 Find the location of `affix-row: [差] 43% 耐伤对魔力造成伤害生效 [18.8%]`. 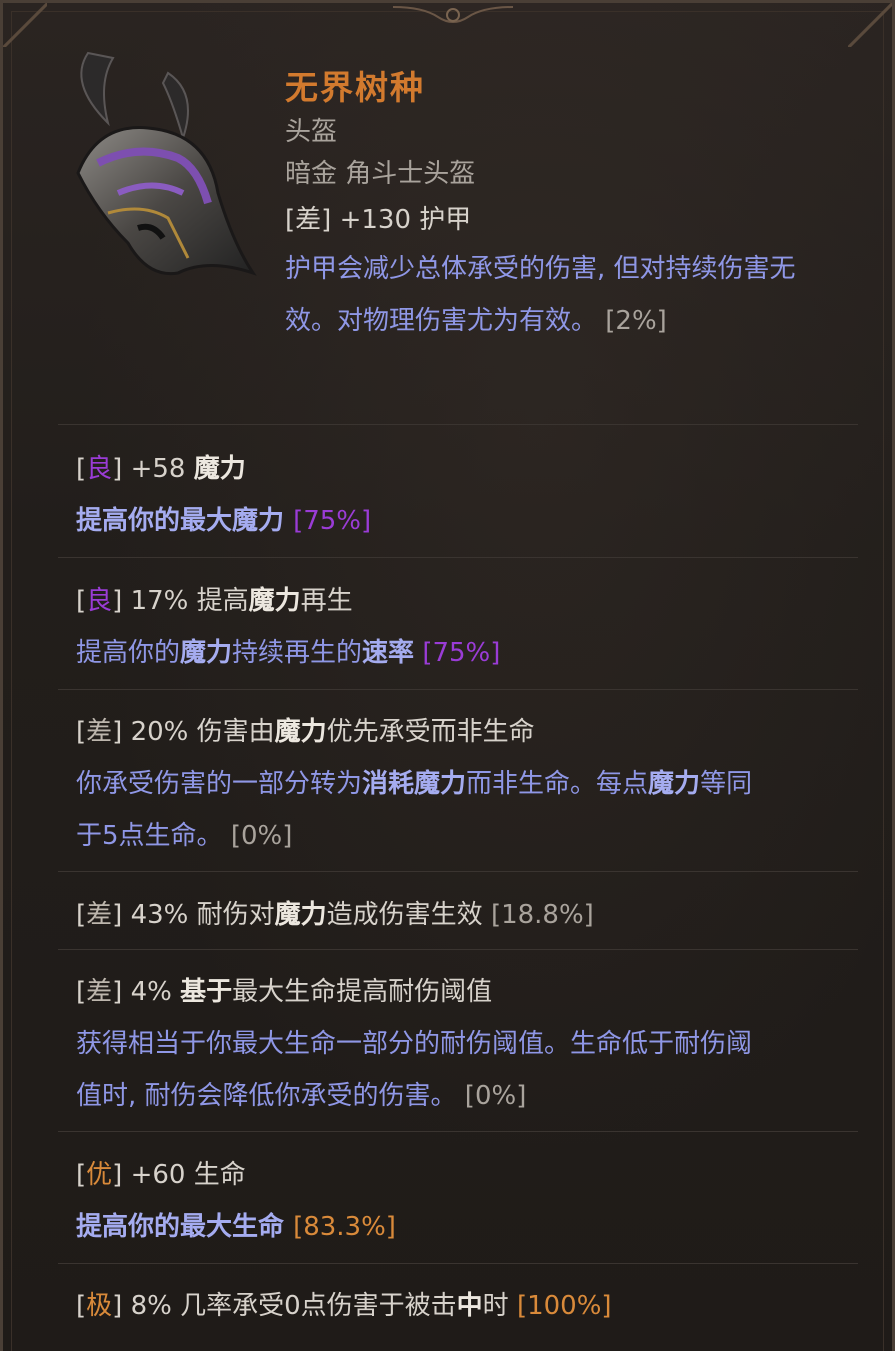

affix-row: [差] 43% 耐伤对魔力造成伤害生效 [18.8%] is located at coordinates (471, 915).